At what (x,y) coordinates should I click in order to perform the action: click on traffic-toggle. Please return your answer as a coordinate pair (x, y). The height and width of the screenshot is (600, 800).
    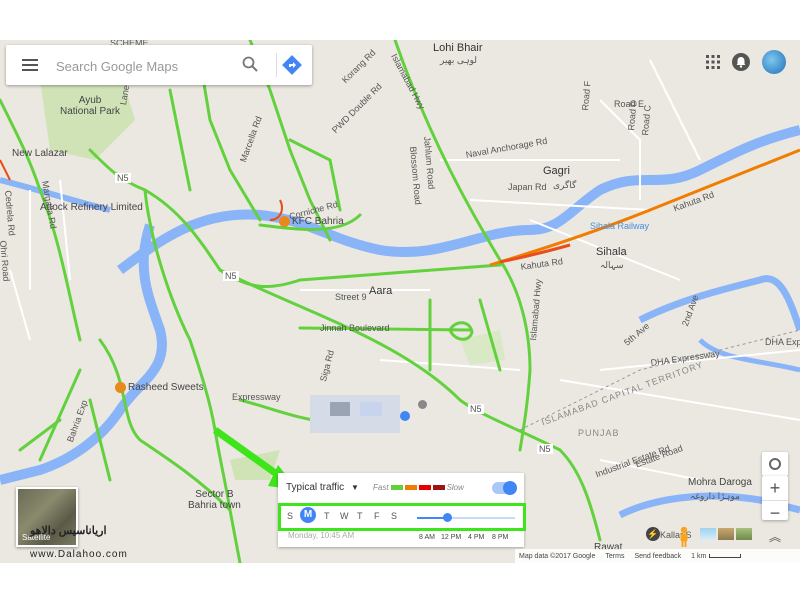
    Looking at the image, I should click on (504, 488).